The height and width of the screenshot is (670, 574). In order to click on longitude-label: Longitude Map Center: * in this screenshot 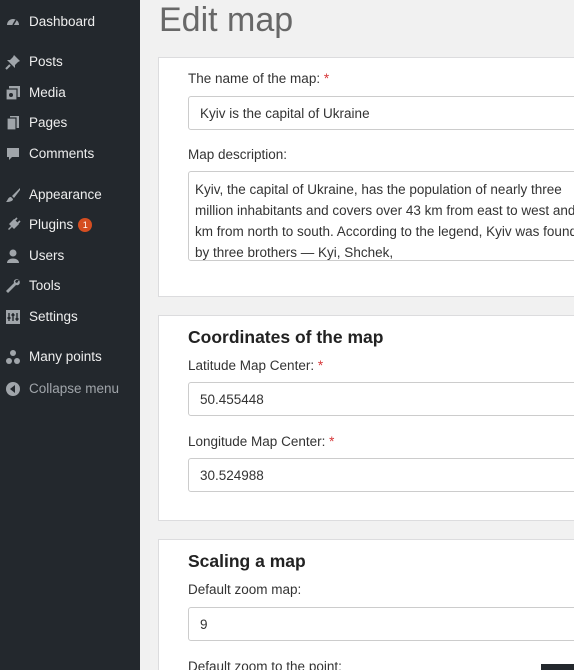, I will do `click(261, 441)`.